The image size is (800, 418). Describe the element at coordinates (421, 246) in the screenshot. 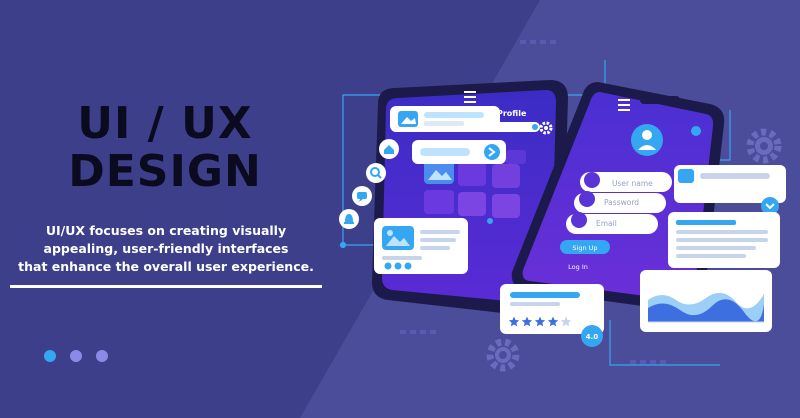

I see `floating-card-bottom` at that location.